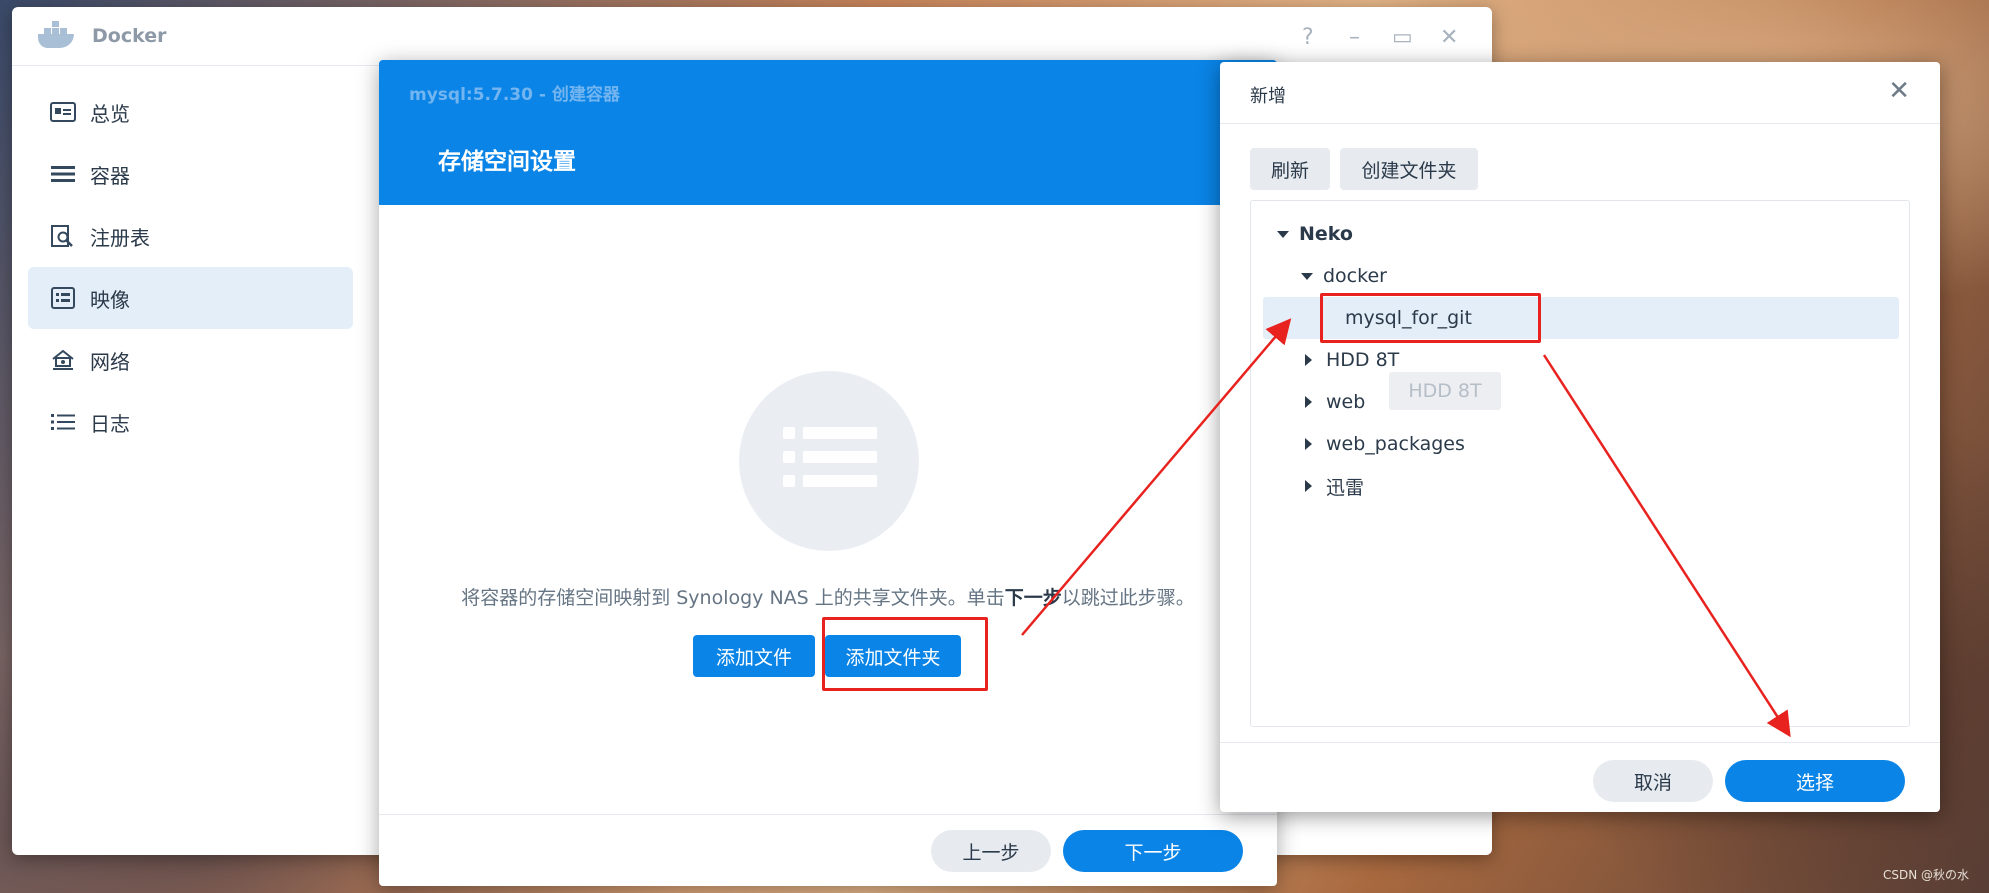 The height and width of the screenshot is (893, 1989). I want to click on annotation-arrow-to-select, so click(1666, 546).